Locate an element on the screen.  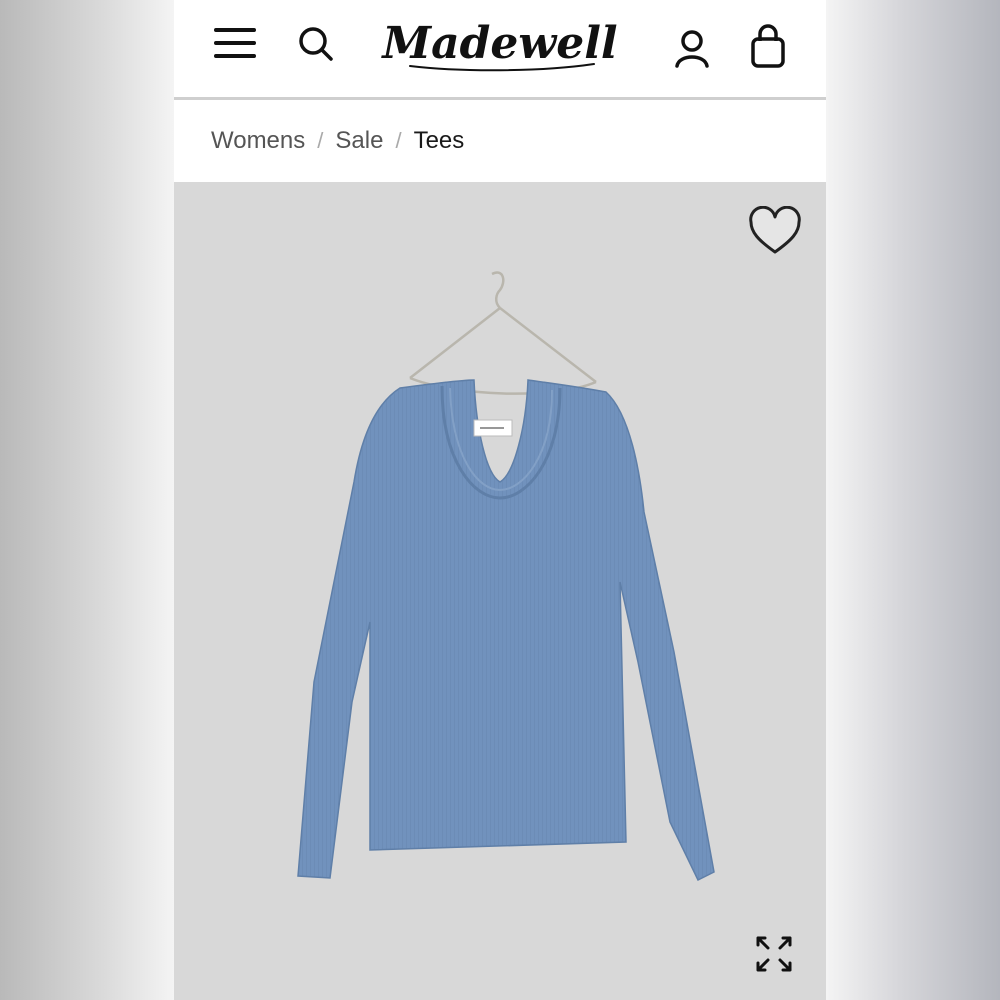
breadcrumb: Womens / Sale / Tees is located at coordinates (500, 141).